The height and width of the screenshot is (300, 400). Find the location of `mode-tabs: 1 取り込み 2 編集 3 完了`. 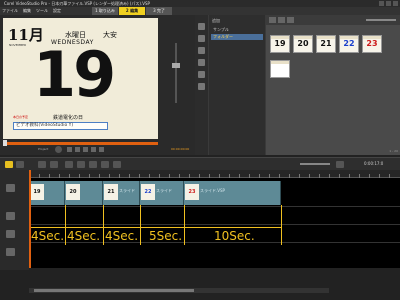

mode-tabs: 1 取り込み 2 編集 3 完了 is located at coordinates (132, 11).